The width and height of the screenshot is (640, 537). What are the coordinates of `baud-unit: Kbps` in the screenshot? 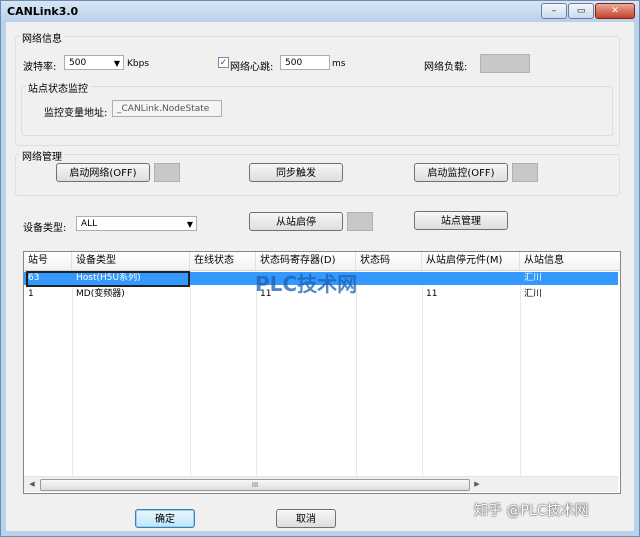 It's located at (138, 64).